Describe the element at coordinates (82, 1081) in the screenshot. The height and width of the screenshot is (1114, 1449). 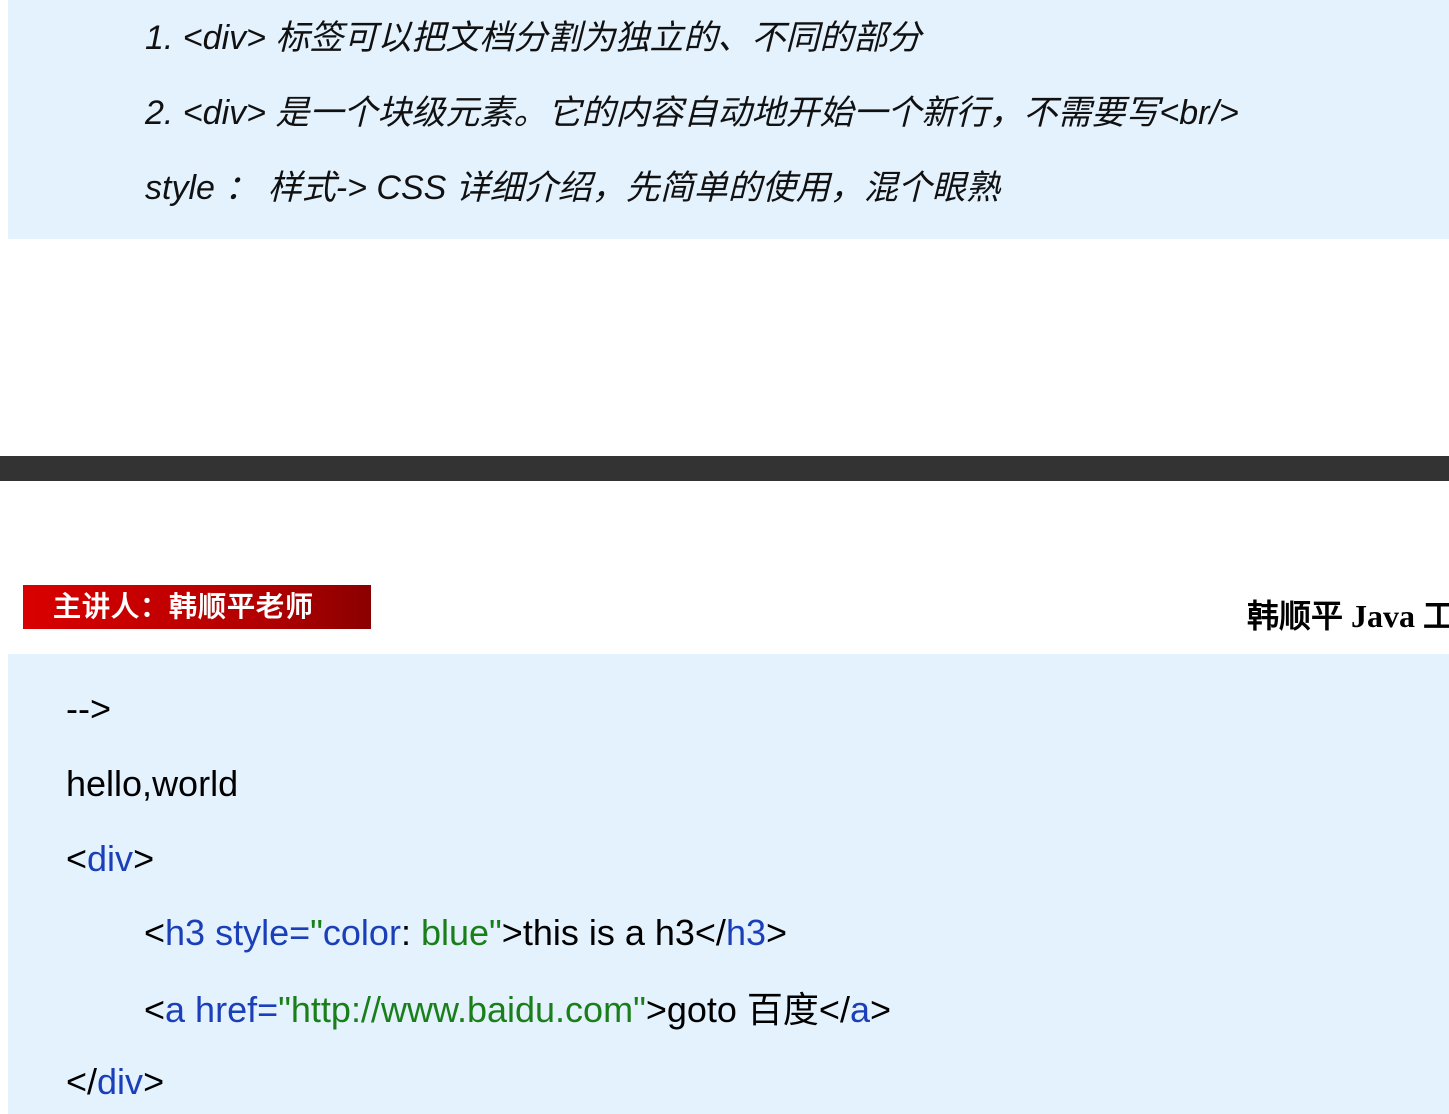
I see `code-punct: </` at that location.